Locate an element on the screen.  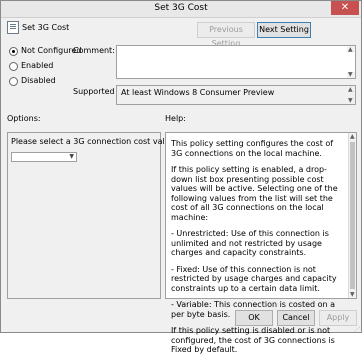
help-scroll-thumb is located at coordinates (352, 215).